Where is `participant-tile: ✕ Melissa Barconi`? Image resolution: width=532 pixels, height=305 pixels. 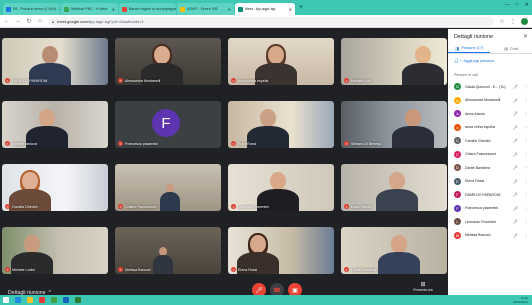
participant-tile: ✕ Melissa Barconi is located at coordinates (168, 250).